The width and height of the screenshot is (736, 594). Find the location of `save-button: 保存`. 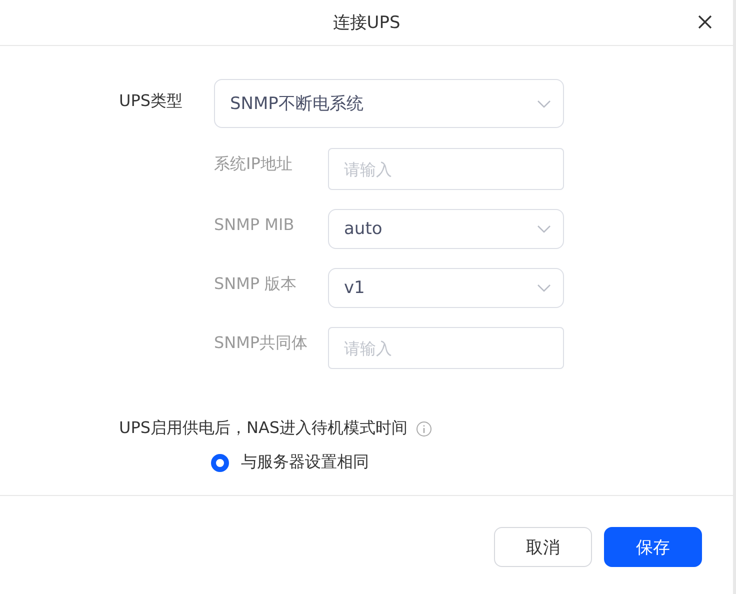

save-button: 保存 is located at coordinates (653, 547).